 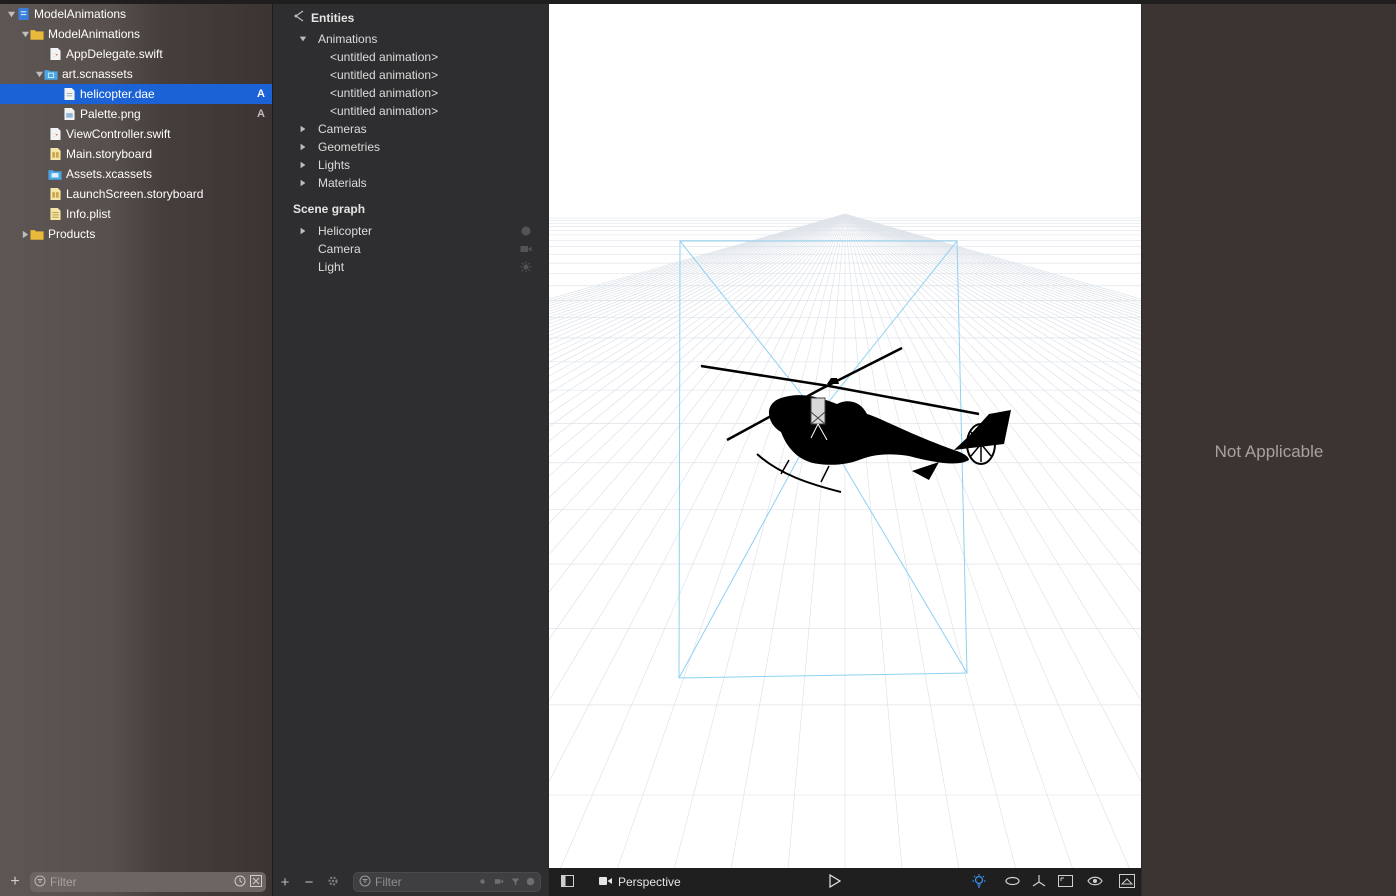 What do you see at coordinates (136, 154) in the screenshot?
I see `nav-item-main-storyboard: Main.storyboard` at bounding box center [136, 154].